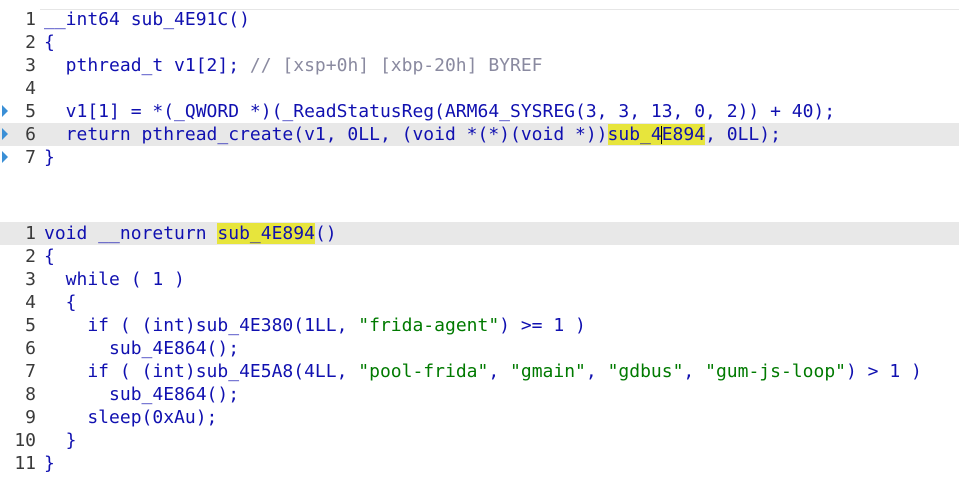  I want to click on line-number: 5, so click(30, 325).